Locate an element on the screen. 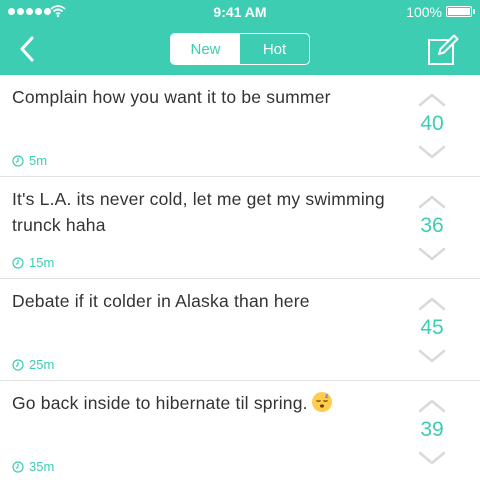 This screenshot has height=480, width=480. vote-count: 36 is located at coordinates (432, 225).